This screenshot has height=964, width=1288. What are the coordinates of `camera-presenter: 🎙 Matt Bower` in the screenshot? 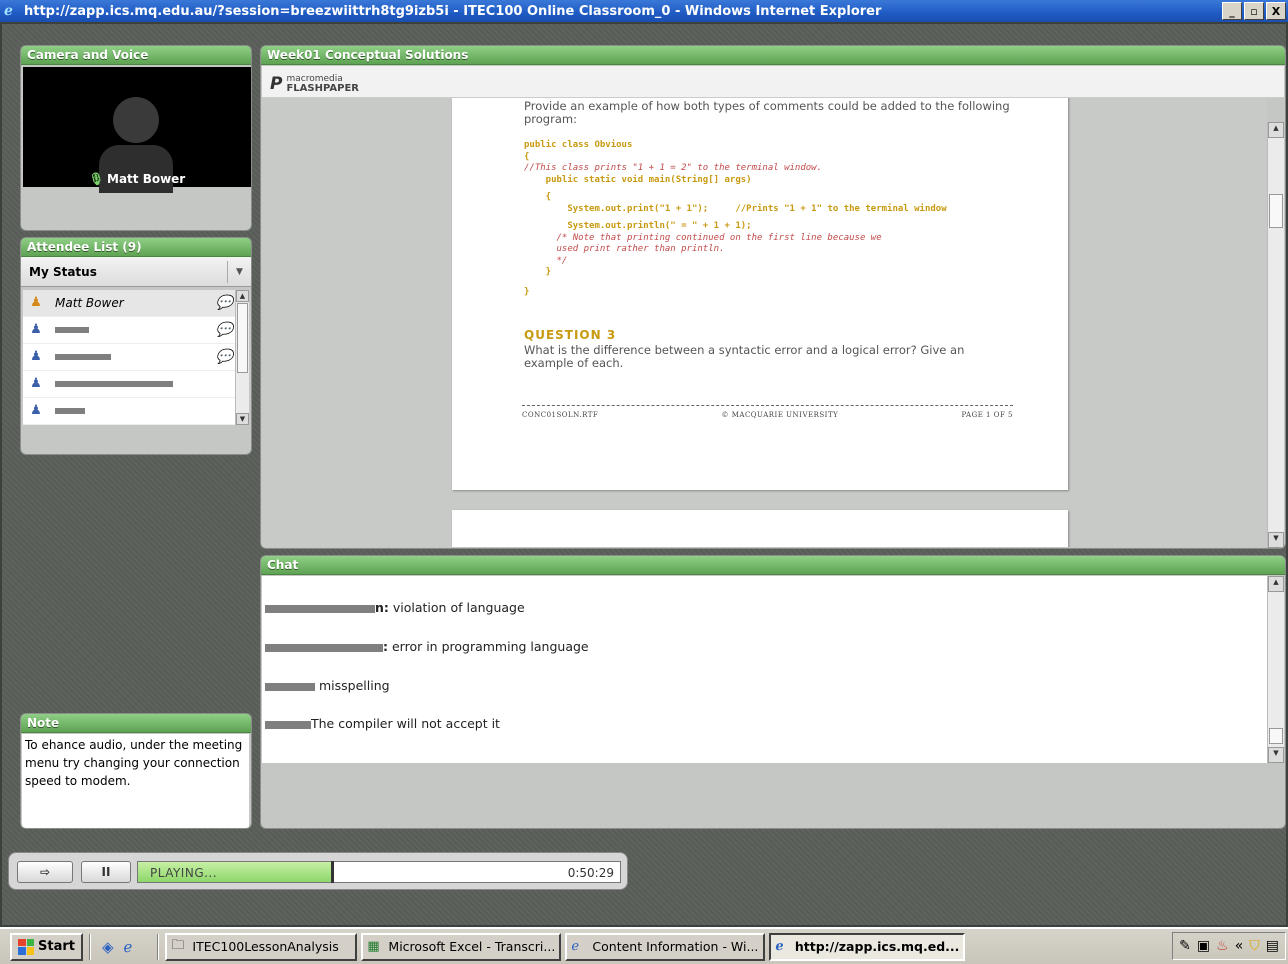 It's located at (137, 179).